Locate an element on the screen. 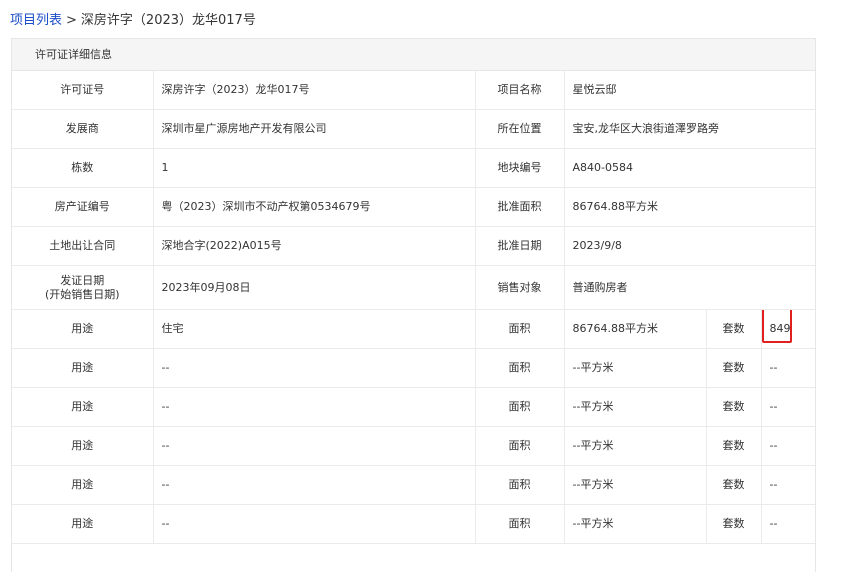  property-cert-value: 粤（2023）深圳市不动产权第0534679号 is located at coordinates (314, 207).